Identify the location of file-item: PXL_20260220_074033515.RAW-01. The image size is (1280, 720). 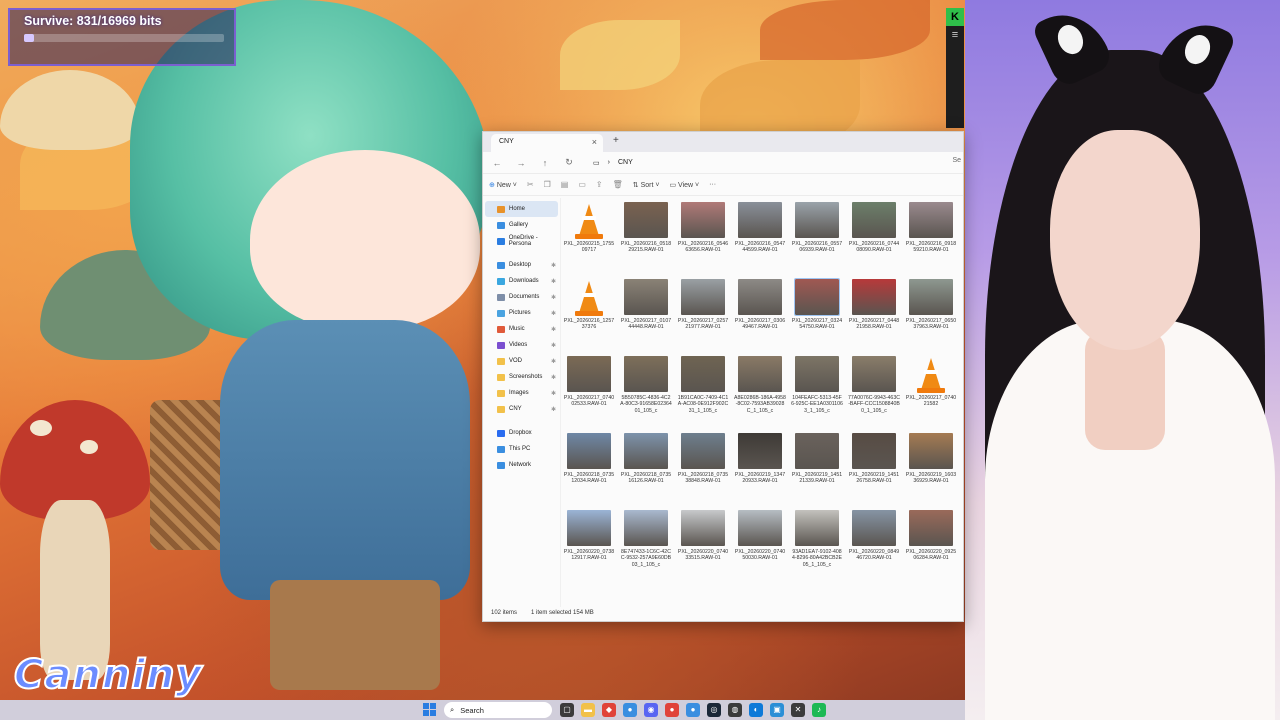
(703, 547).